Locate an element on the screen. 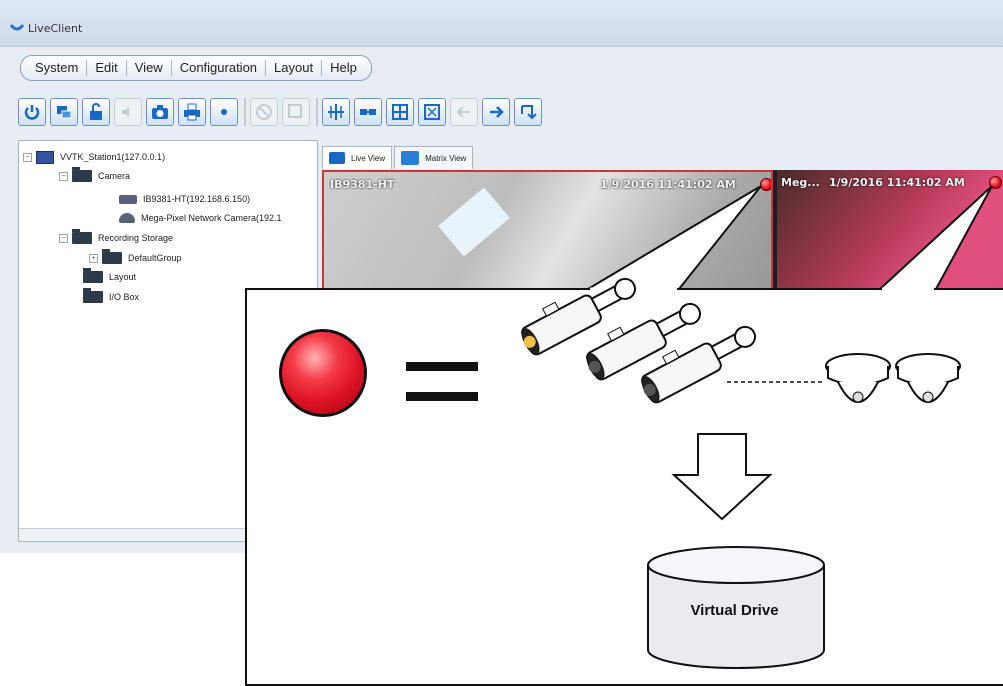 The height and width of the screenshot is (686, 1003). record-icon is located at coordinates (224, 112).